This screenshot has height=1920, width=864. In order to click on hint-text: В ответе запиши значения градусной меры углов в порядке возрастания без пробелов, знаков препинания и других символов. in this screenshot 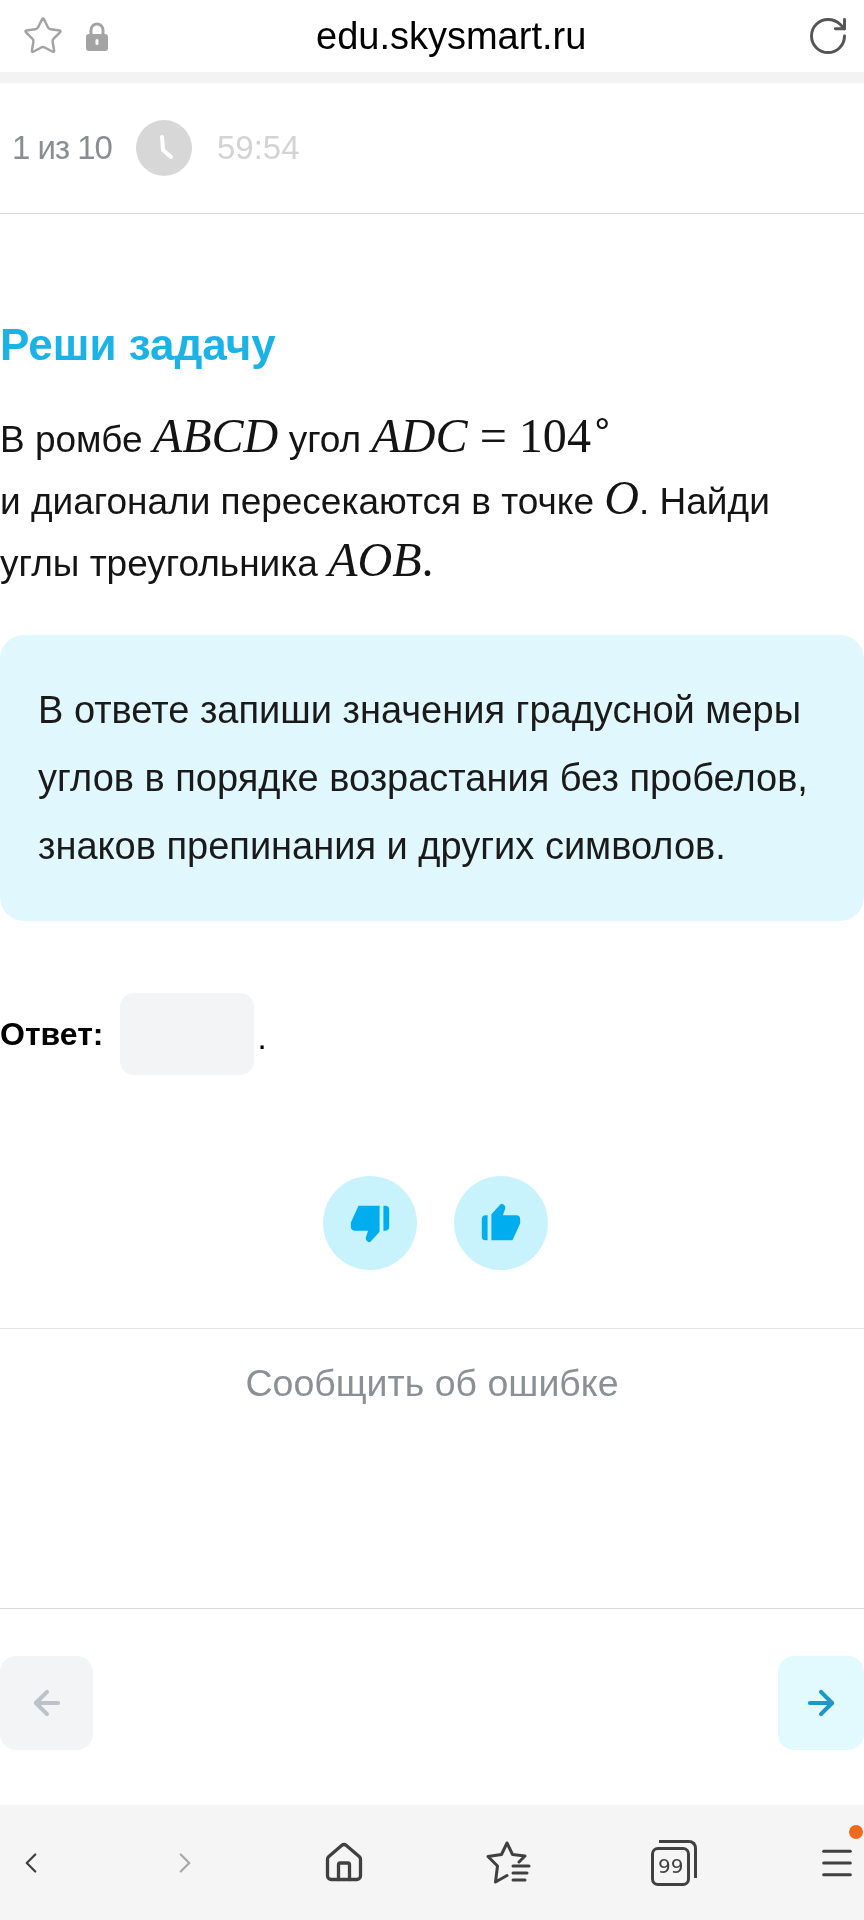, I will do `click(423, 778)`.